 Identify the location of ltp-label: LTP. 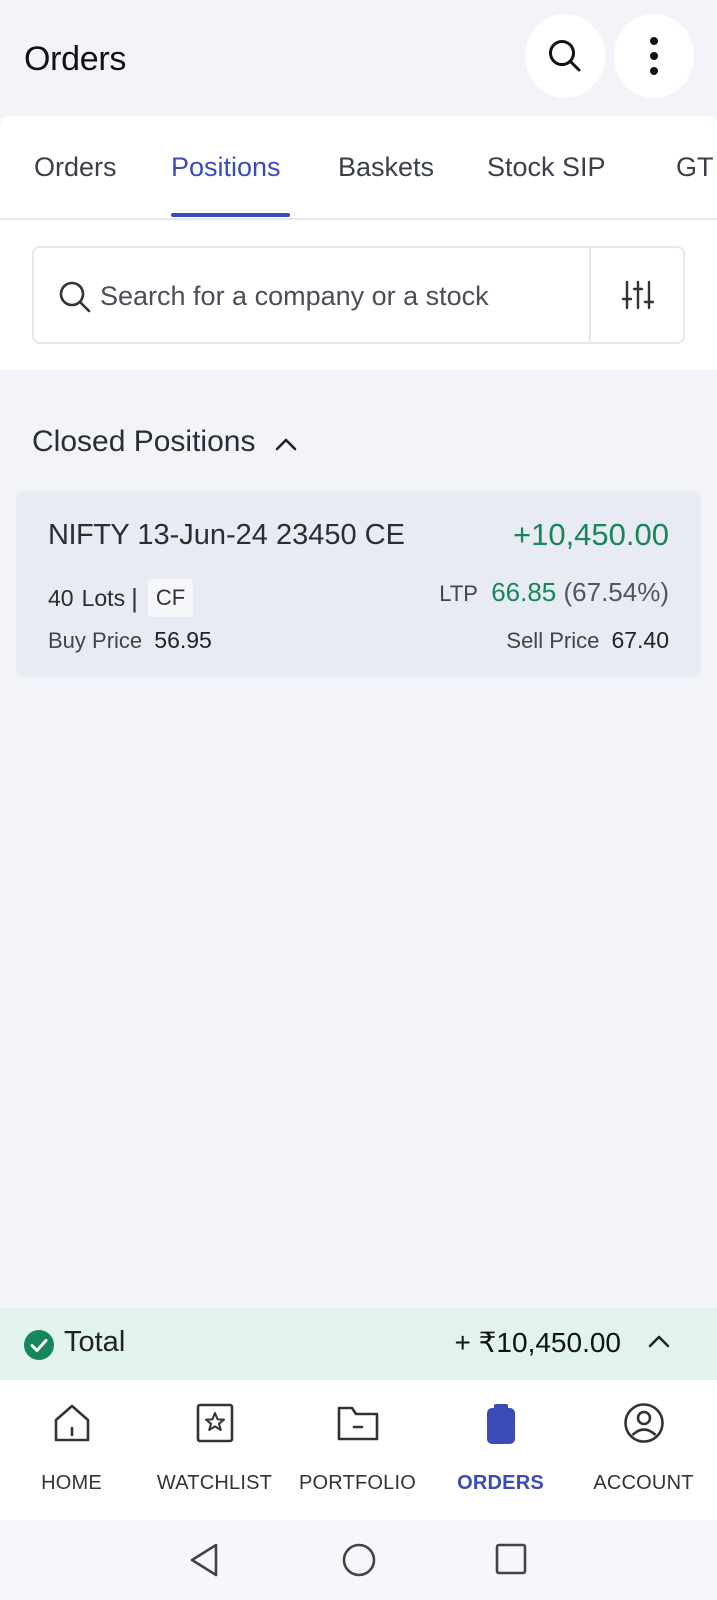
(458, 593).